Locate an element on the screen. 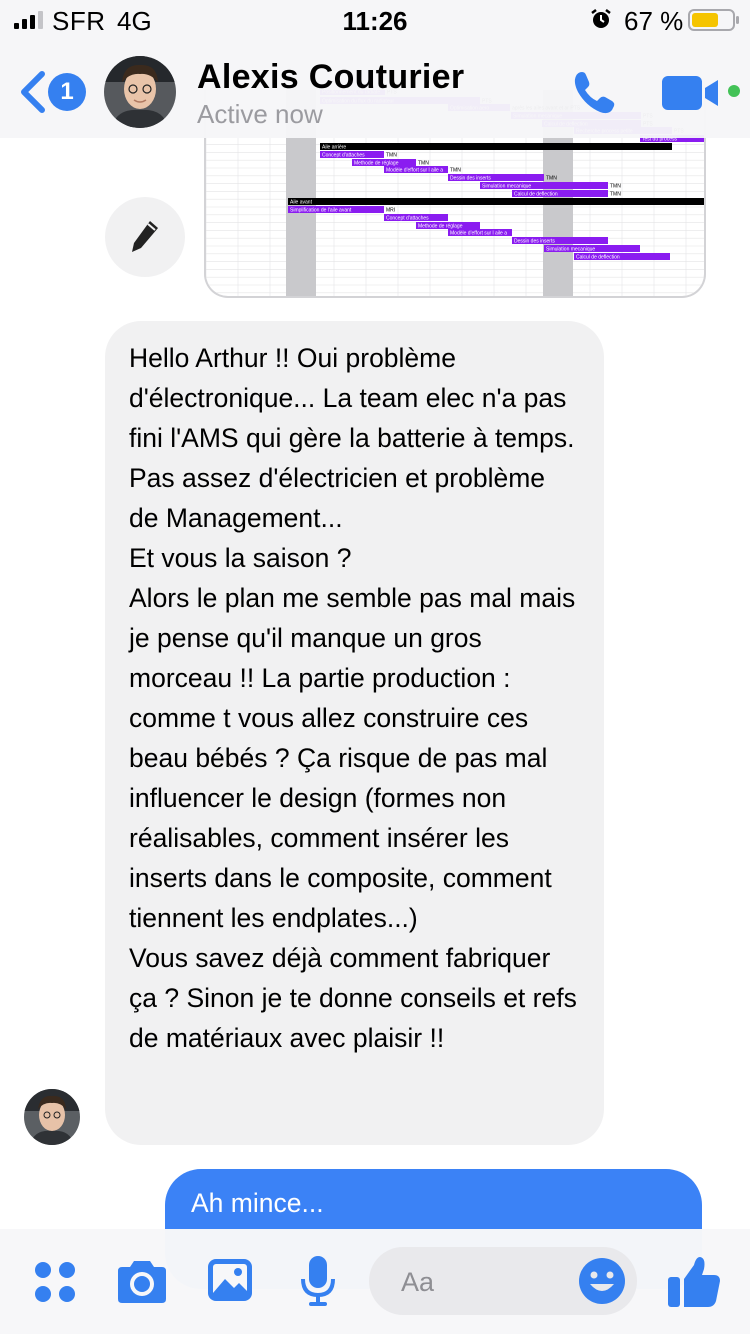 The image size is (750, 1334). video-camera-icon is located at coordinates (691, 93).